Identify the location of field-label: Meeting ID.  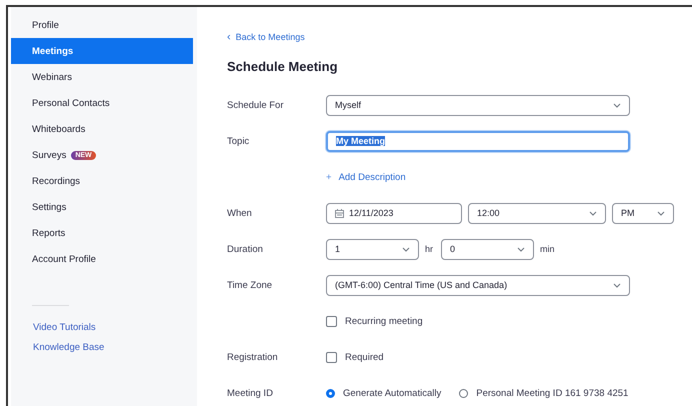
(250, 393).